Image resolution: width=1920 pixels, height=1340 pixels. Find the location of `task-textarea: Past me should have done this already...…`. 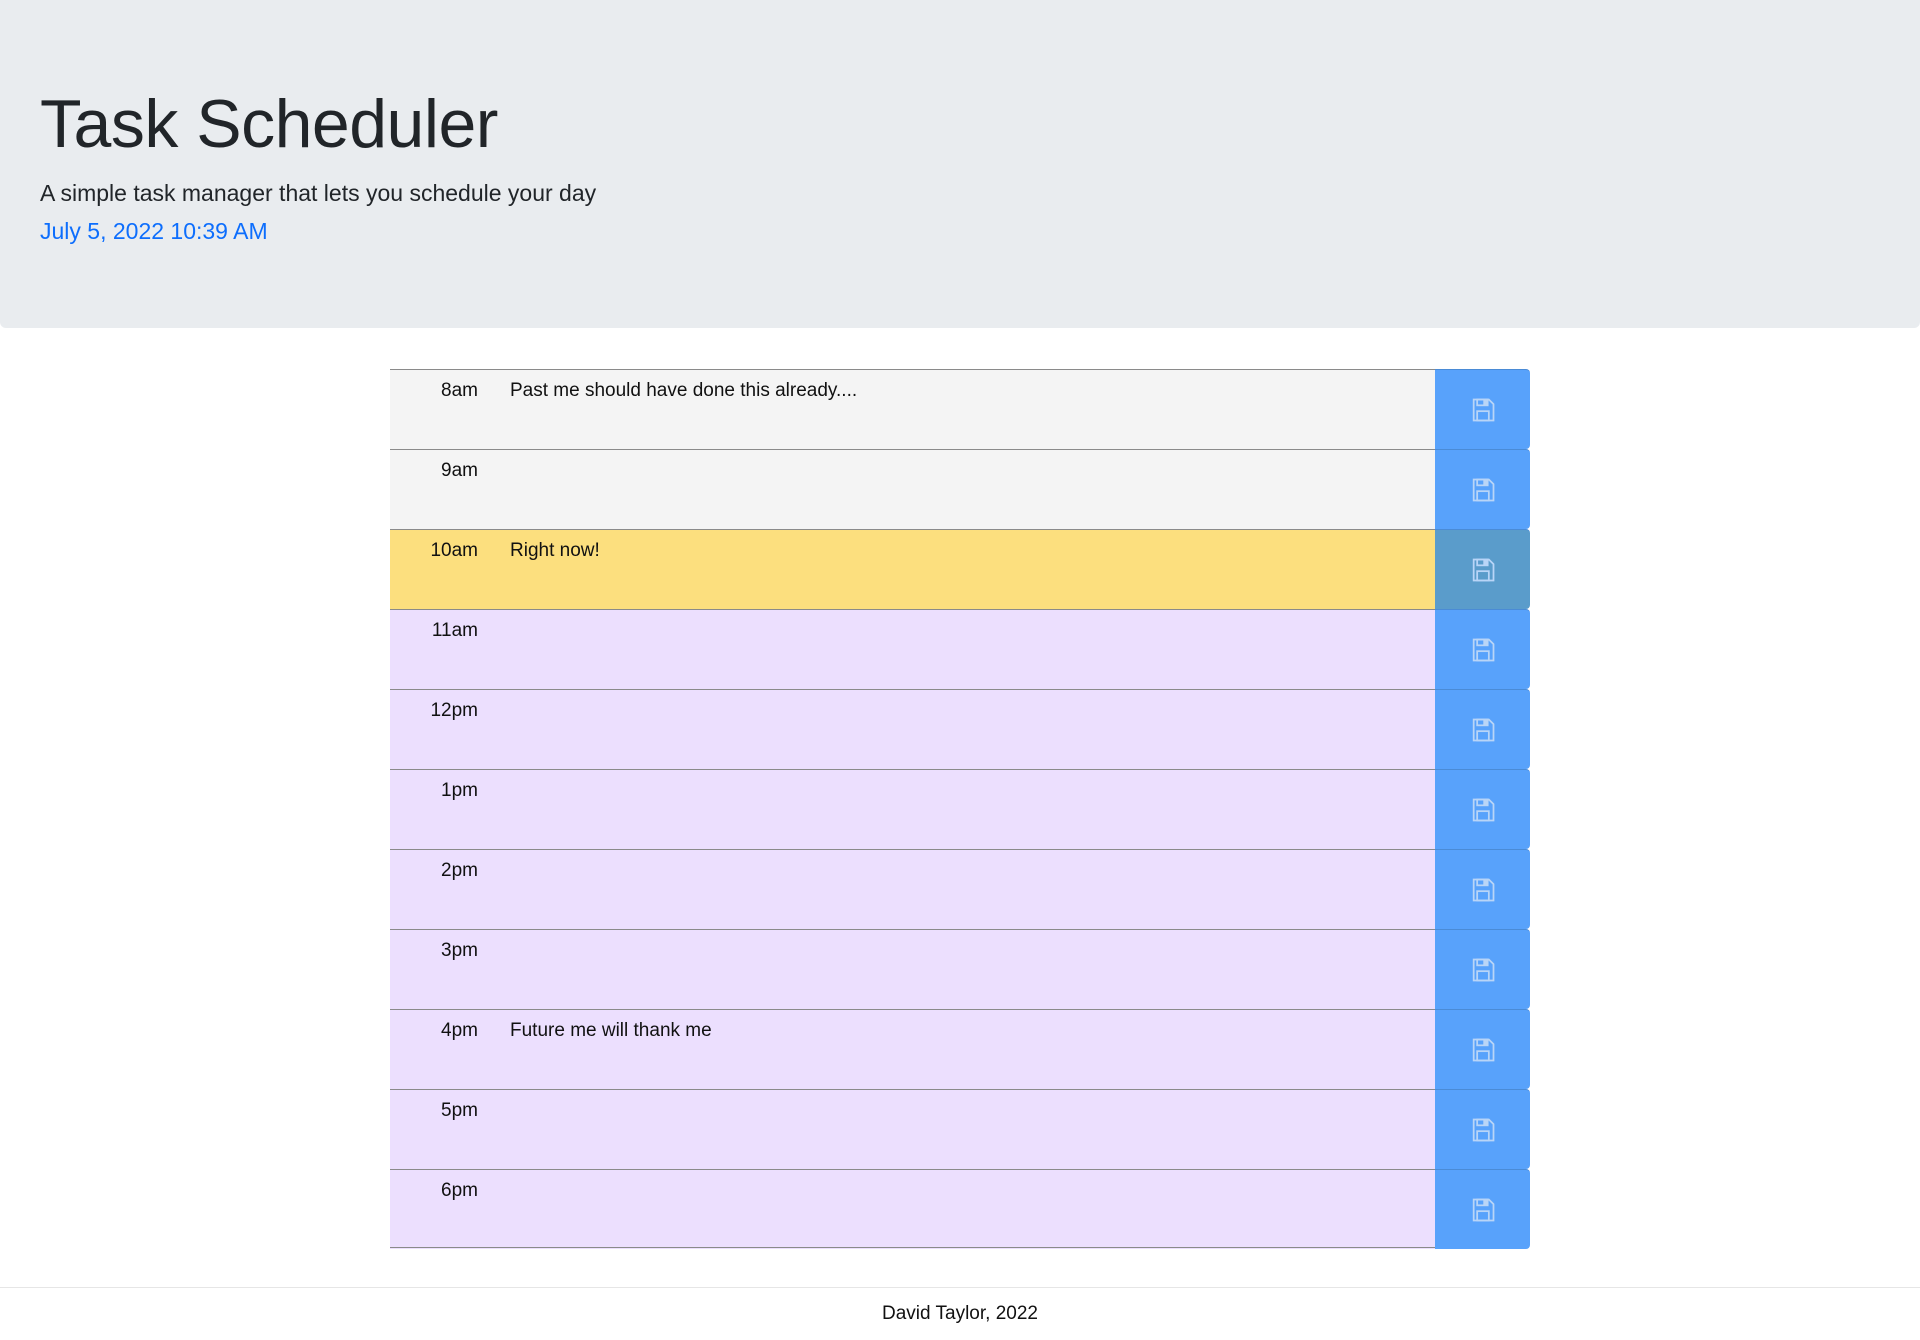

task-textarea: Past me should have done this already...… is located at coordinates (967, 409).